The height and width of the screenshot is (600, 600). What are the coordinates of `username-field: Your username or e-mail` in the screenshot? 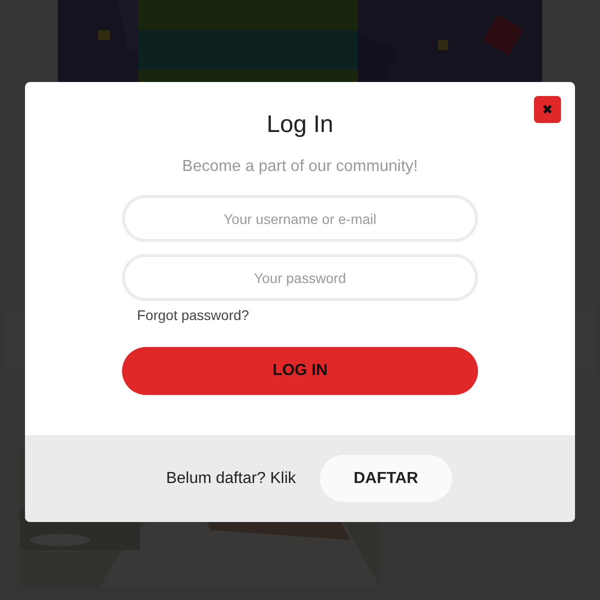 It's located at (300, 218).